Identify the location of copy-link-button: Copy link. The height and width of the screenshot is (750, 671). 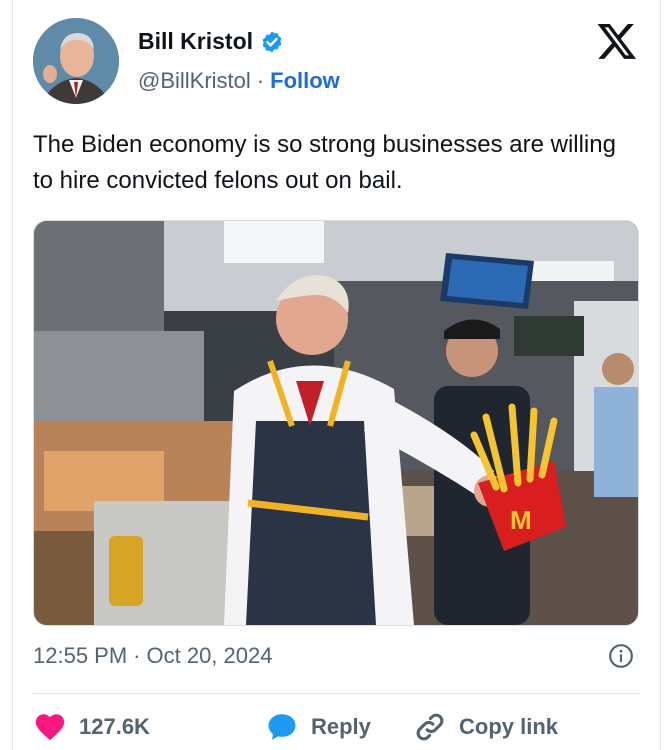
(485, 727).